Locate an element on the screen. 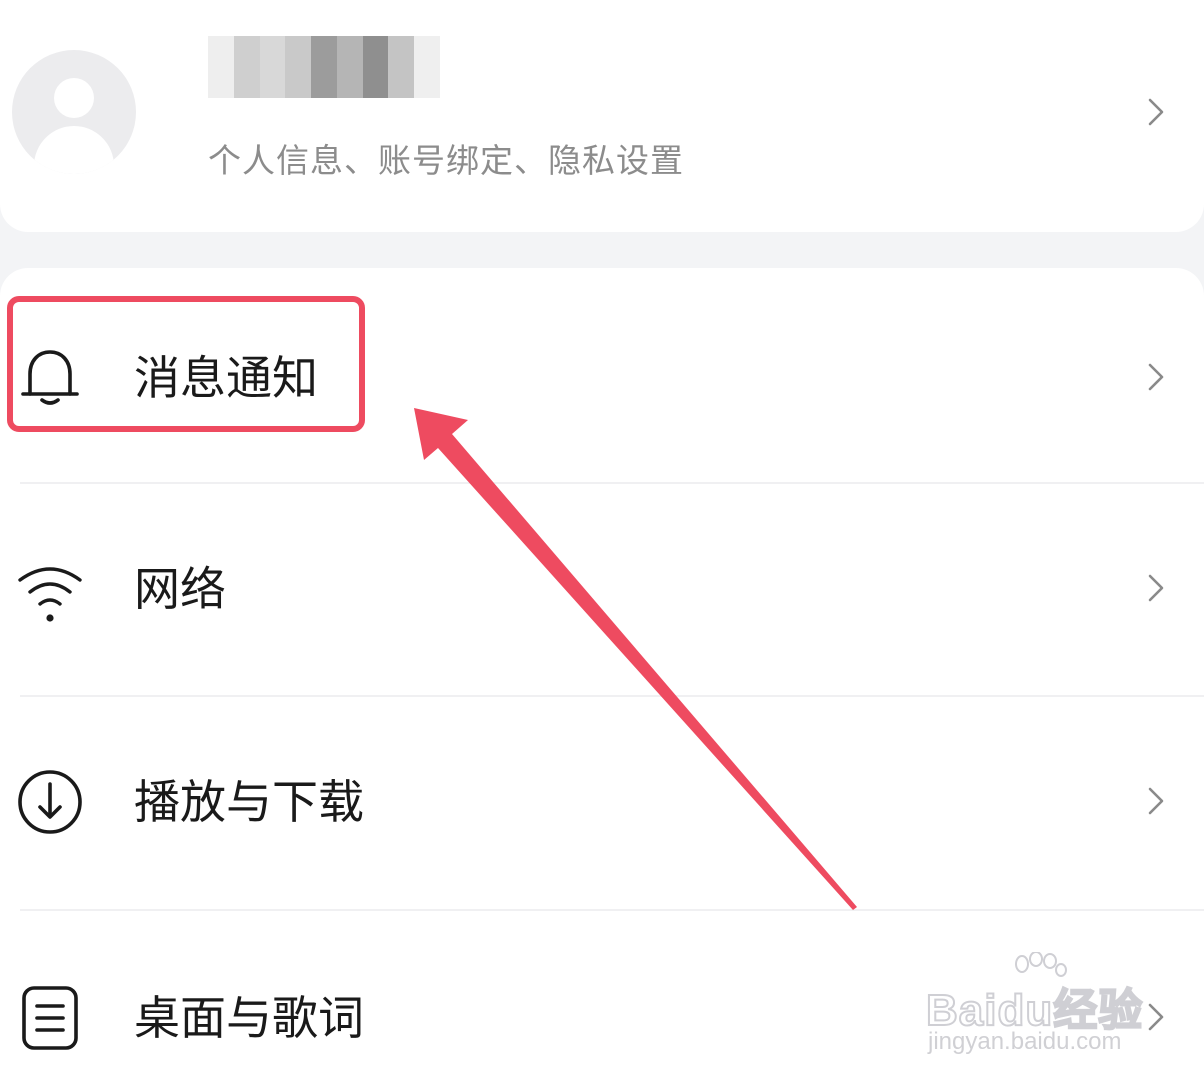  avatar-body-shape is located at coordinates (74, 150).